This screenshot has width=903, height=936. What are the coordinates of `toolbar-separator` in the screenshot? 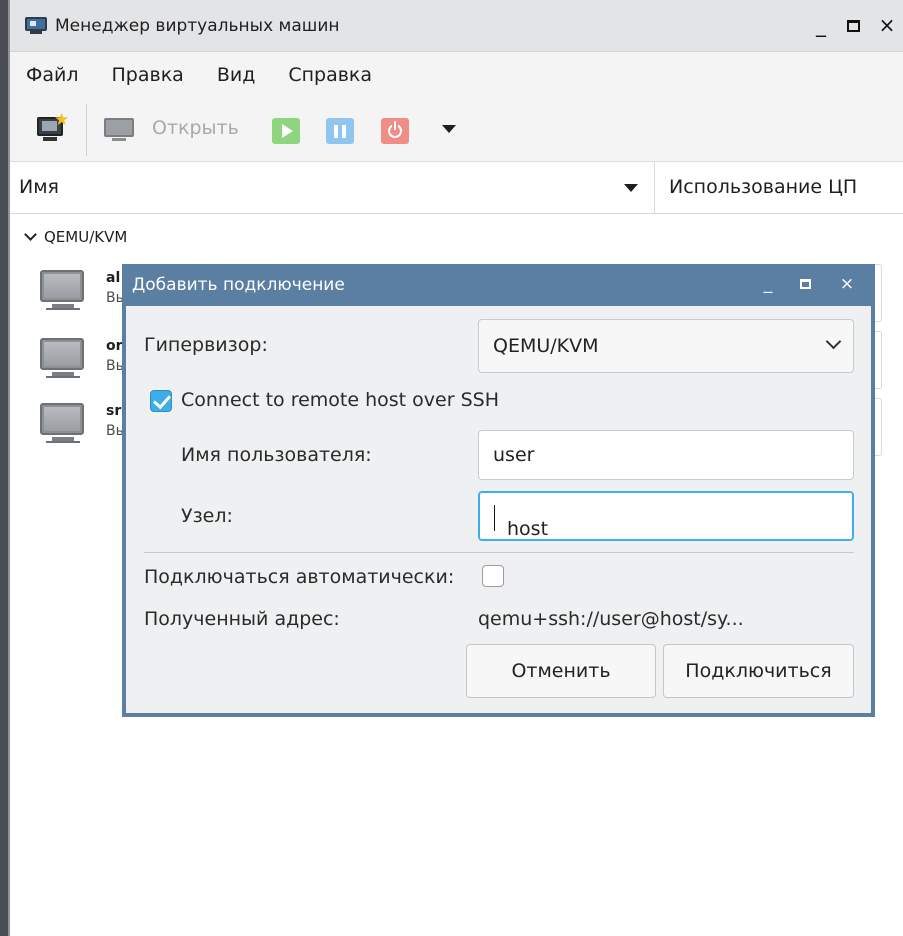 It's located at (86, 130).